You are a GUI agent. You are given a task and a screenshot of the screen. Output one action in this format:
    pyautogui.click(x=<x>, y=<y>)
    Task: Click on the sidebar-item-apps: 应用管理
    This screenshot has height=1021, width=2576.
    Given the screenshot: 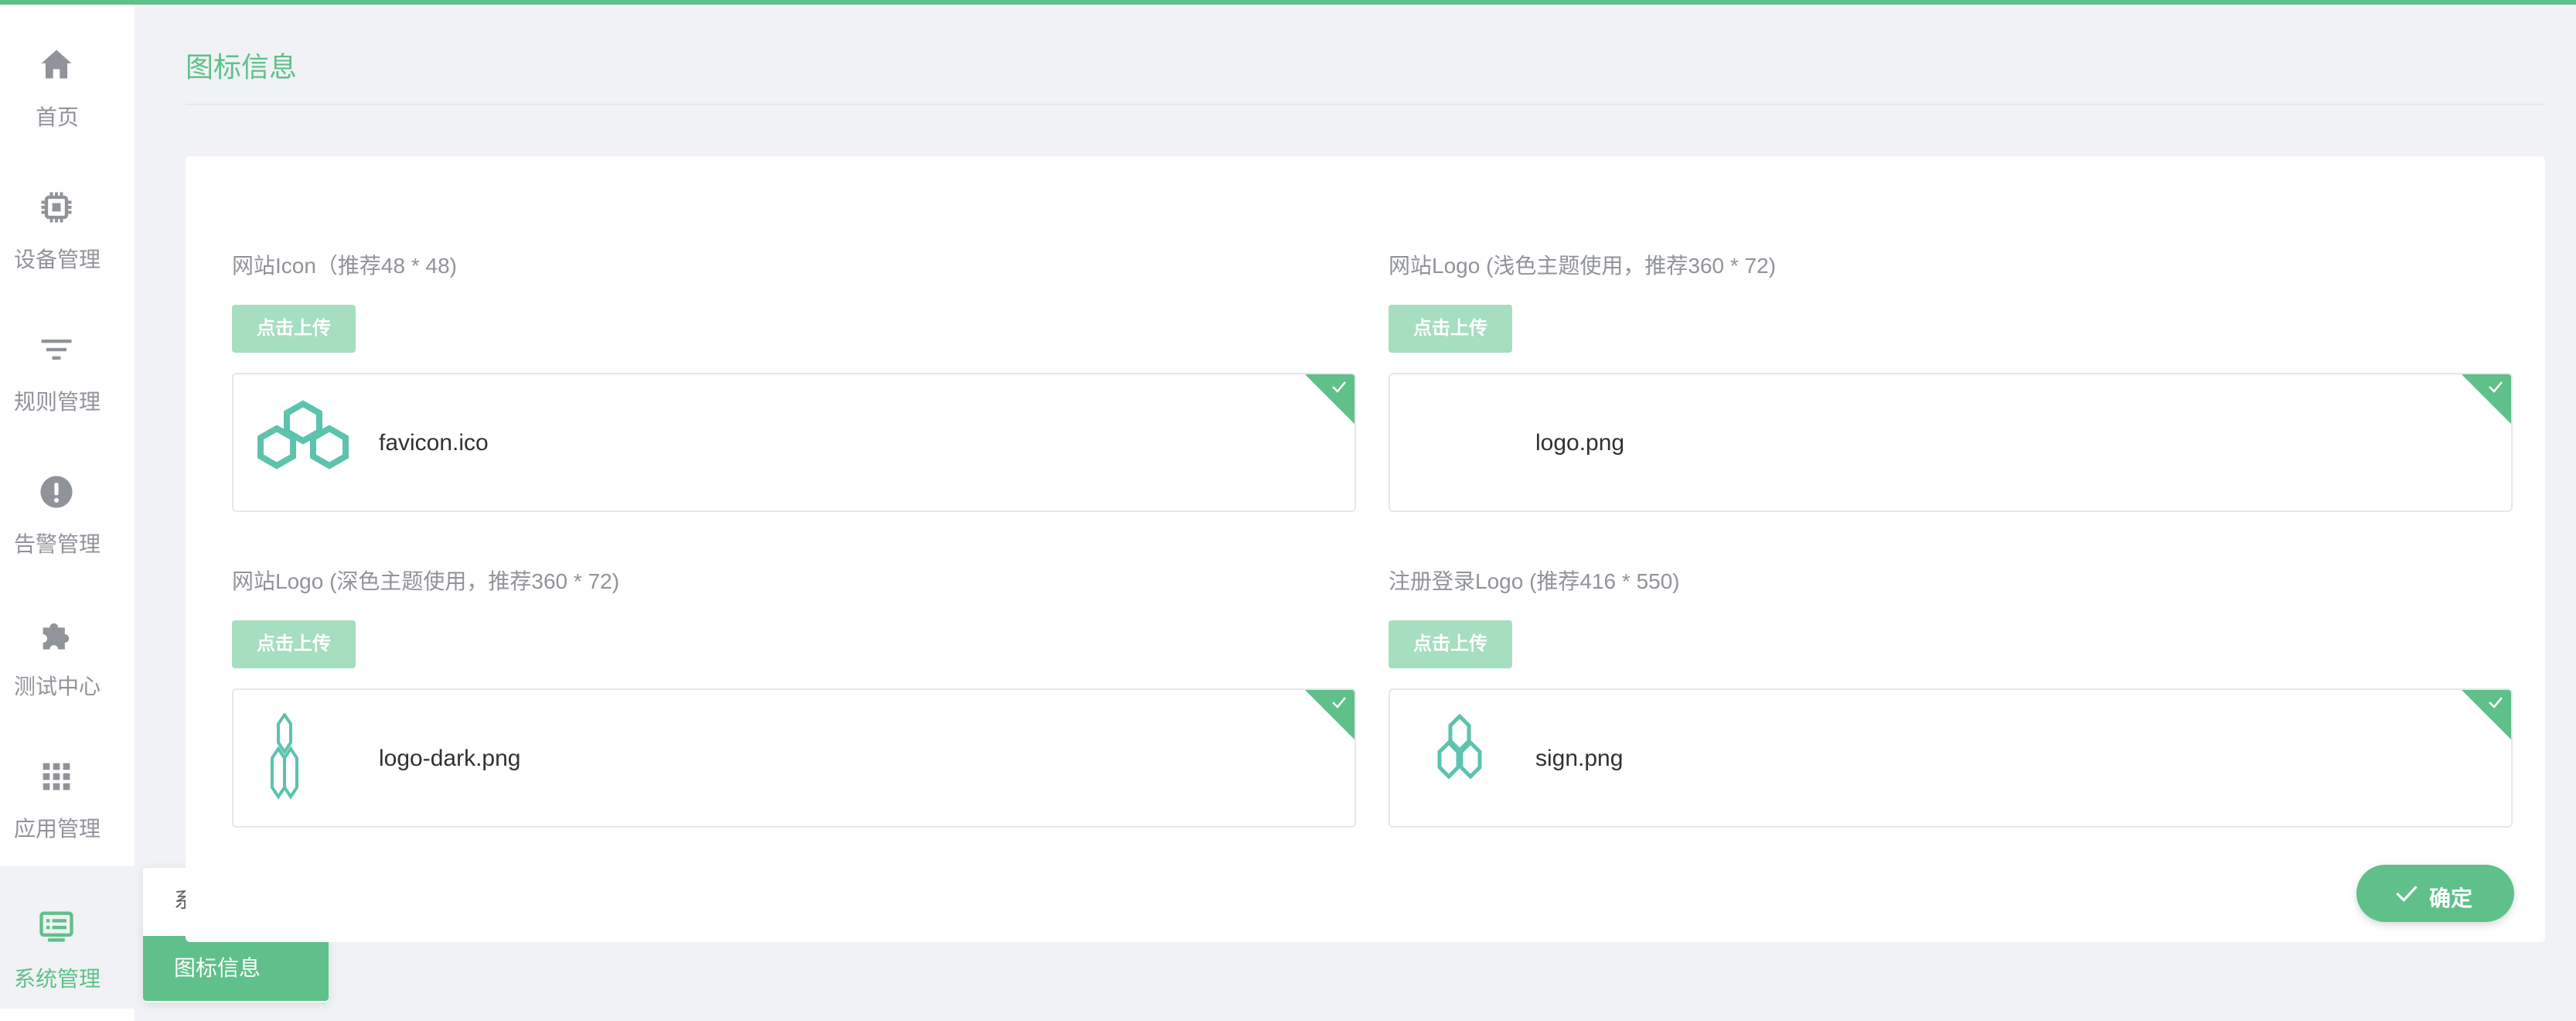 What is the action you would take?
    pyautogui.click(x=67, y=787)
    